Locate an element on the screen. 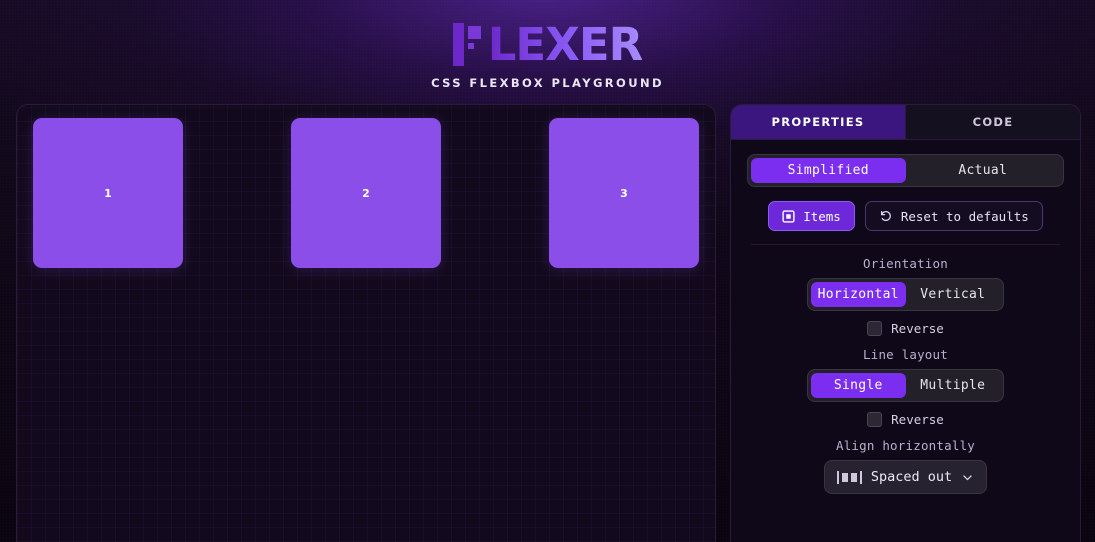 The height and width of the screenshot is (542, 1095). reset-to-defaults-button: Reset to defaults is located at coordinates (953, 216).